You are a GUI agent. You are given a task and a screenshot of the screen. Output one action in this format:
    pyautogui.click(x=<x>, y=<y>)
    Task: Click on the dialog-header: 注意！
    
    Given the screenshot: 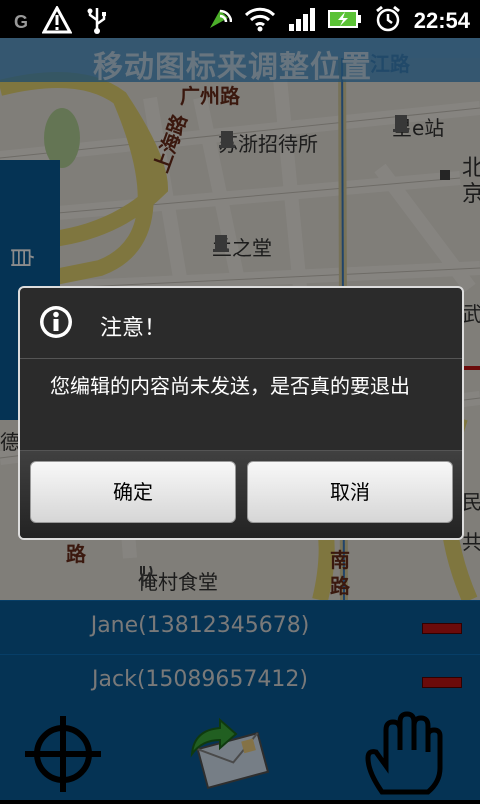 What is the action you would take?
    pyautogui.click(x=241, y=323)
    